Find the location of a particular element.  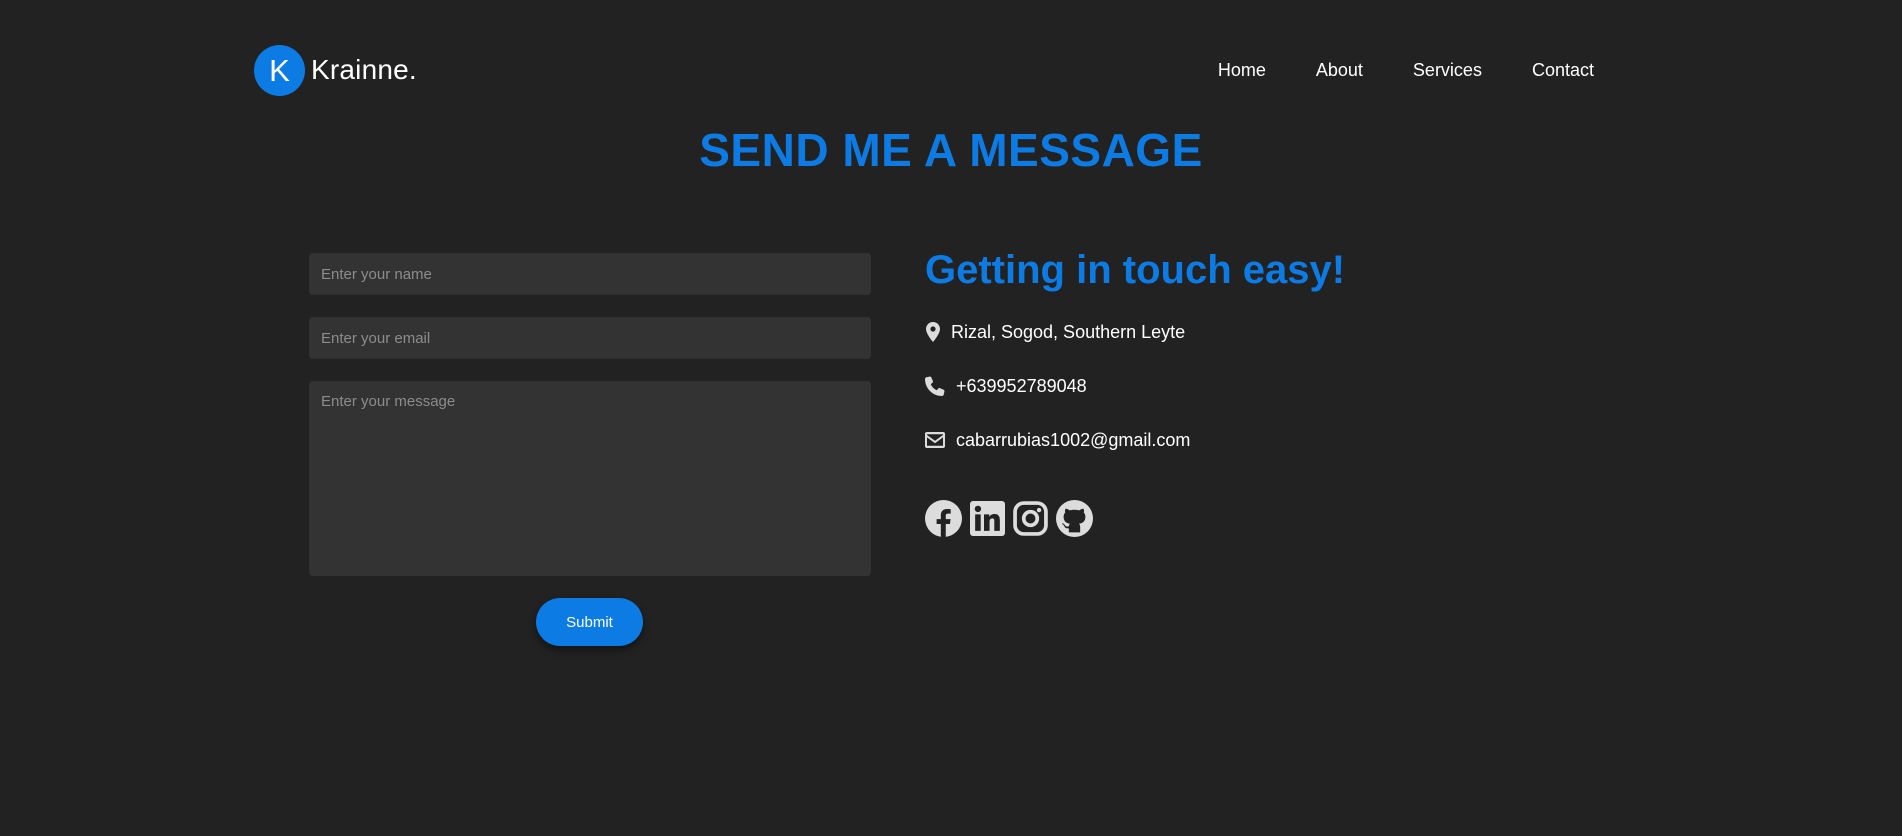

nav-link-services: Services is located at coordinates (1447, 70).